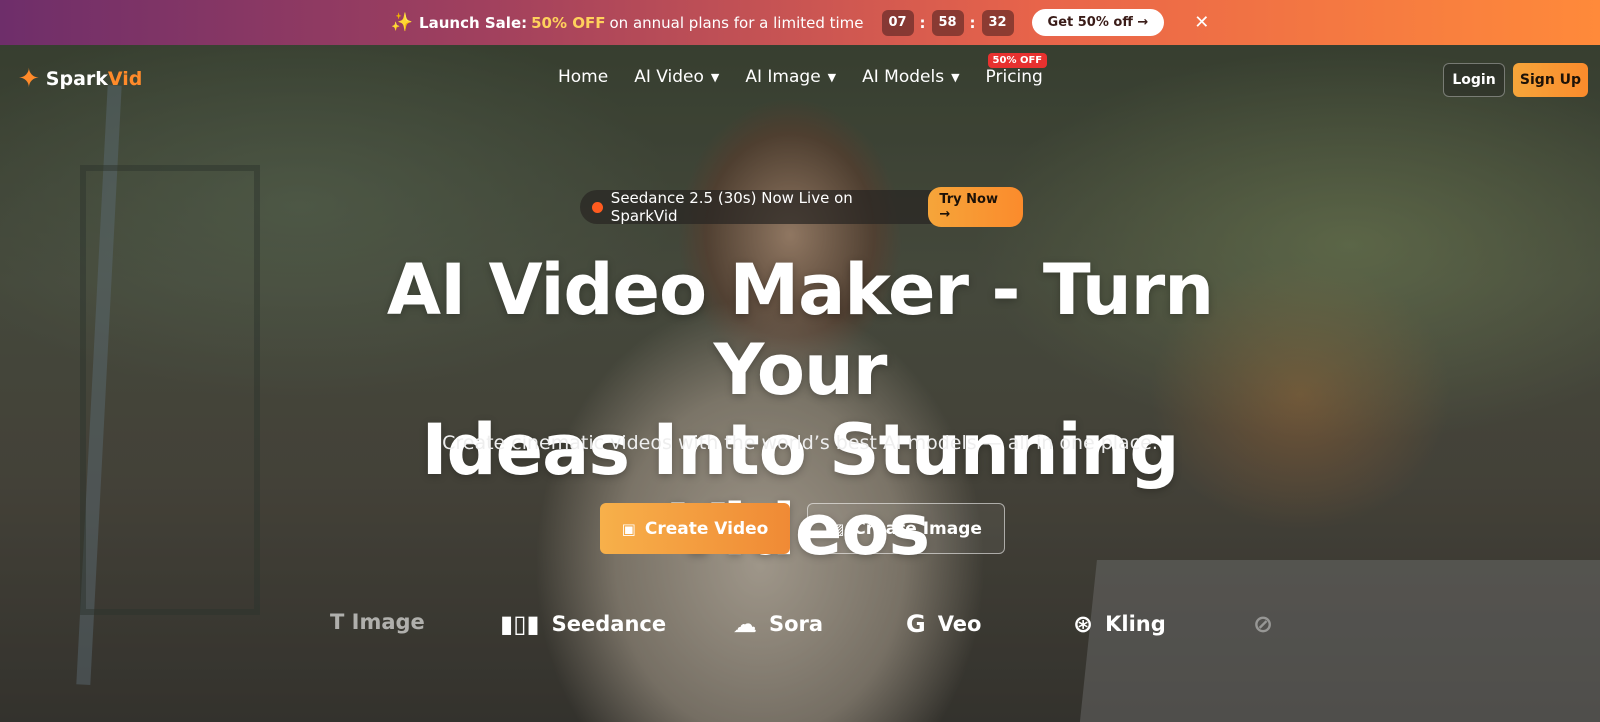 Image resolution: width=1600 pixels, height=722 pixels. What do you see at coordinates (597, 207) in the screenshot?
I see `live-dot-icon` at bounding box center [597, 207].